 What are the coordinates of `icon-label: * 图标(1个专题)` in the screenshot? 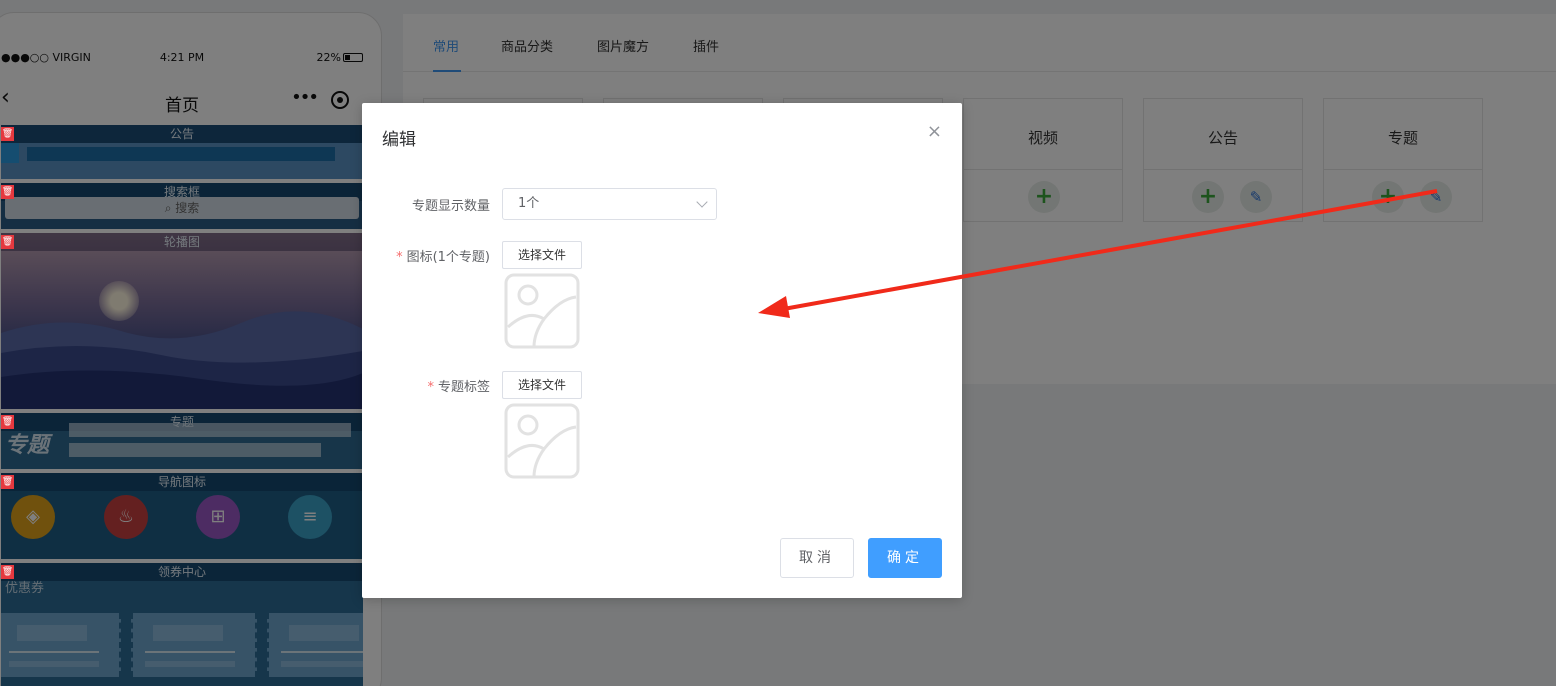 It's located at (443, 255).